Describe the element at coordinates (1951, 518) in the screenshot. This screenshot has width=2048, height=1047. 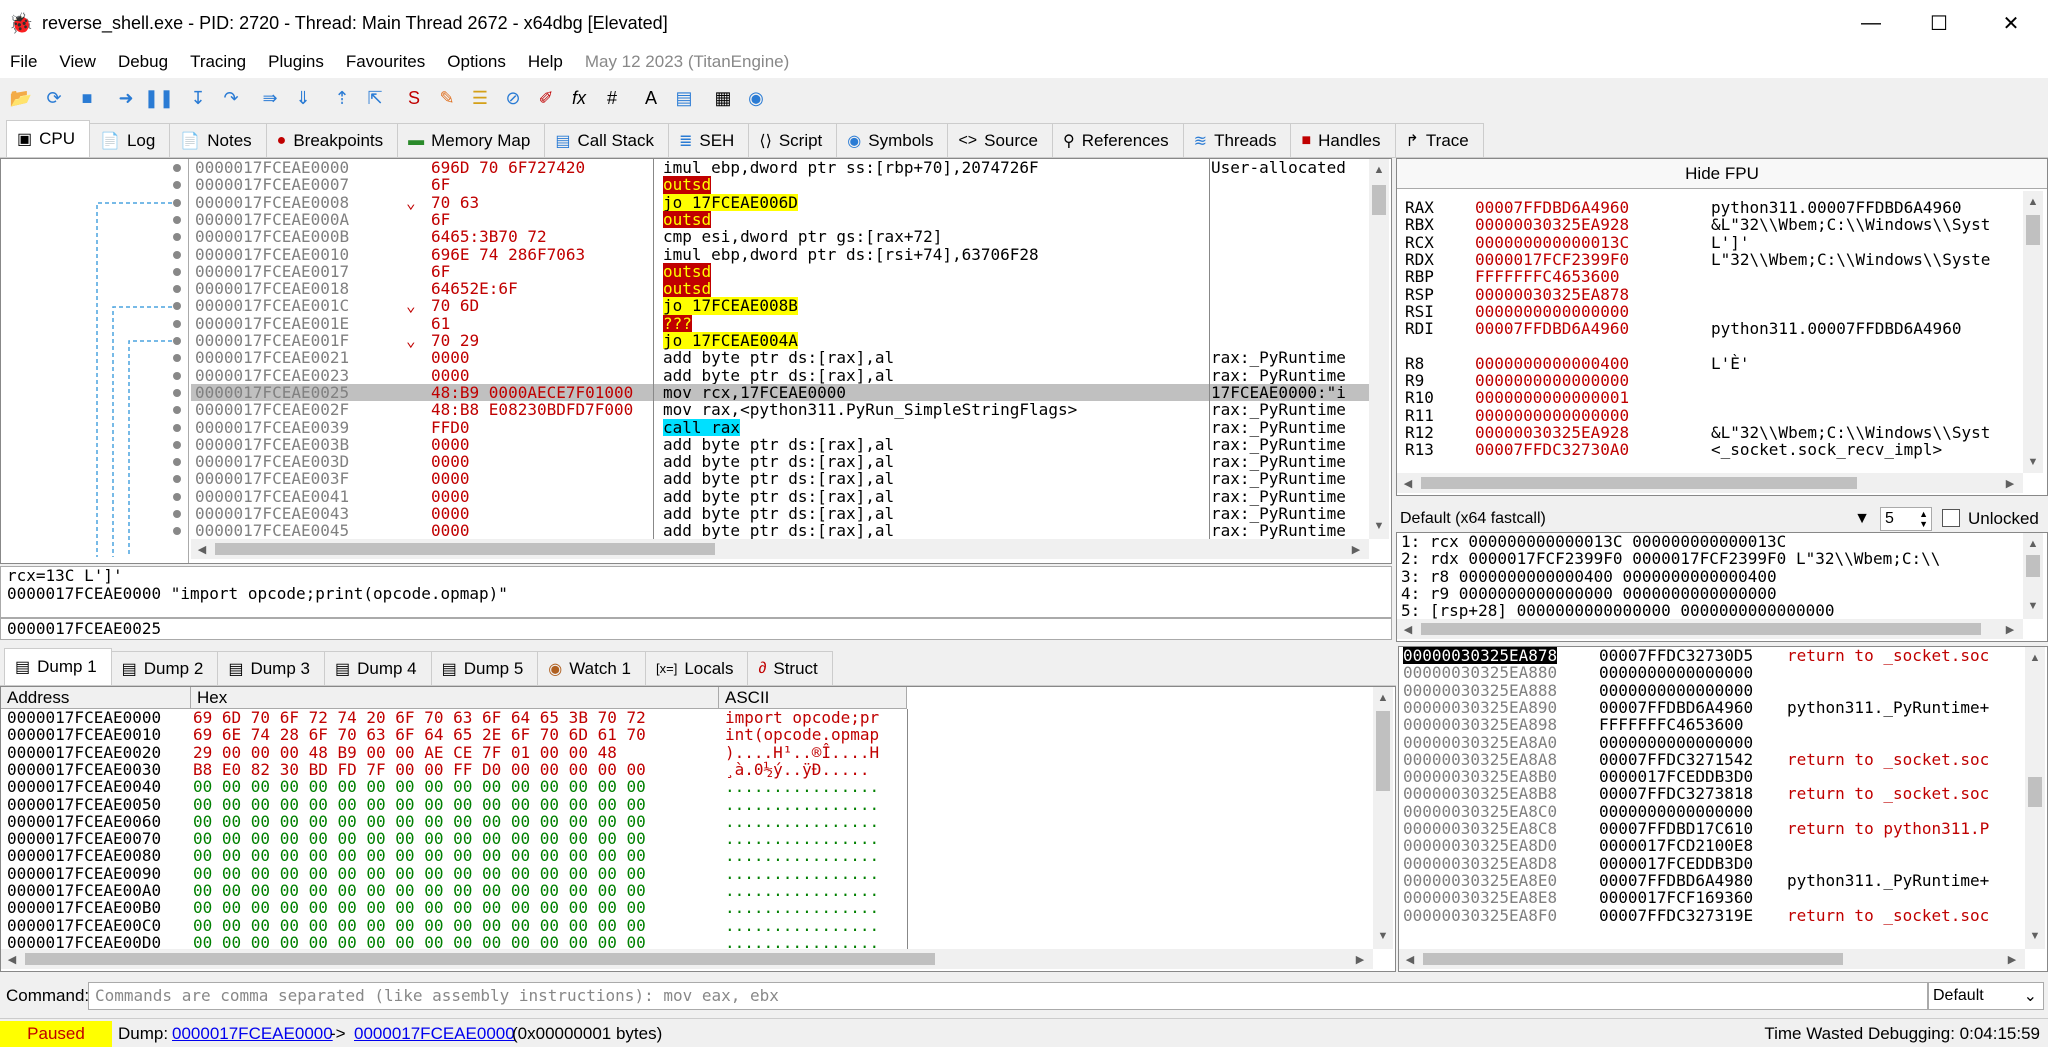
I see `unlocked-checkbox` at that location.